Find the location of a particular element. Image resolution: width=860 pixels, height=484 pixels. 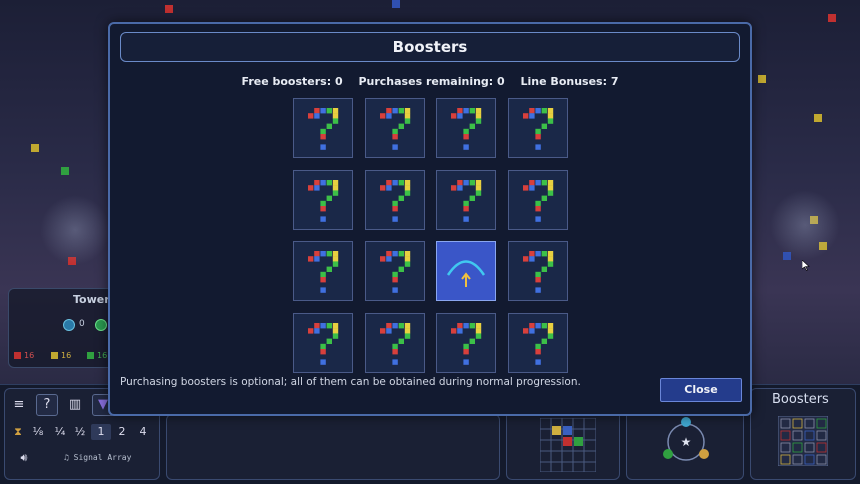

arc-booster-card is located at coordinates (466, 271).